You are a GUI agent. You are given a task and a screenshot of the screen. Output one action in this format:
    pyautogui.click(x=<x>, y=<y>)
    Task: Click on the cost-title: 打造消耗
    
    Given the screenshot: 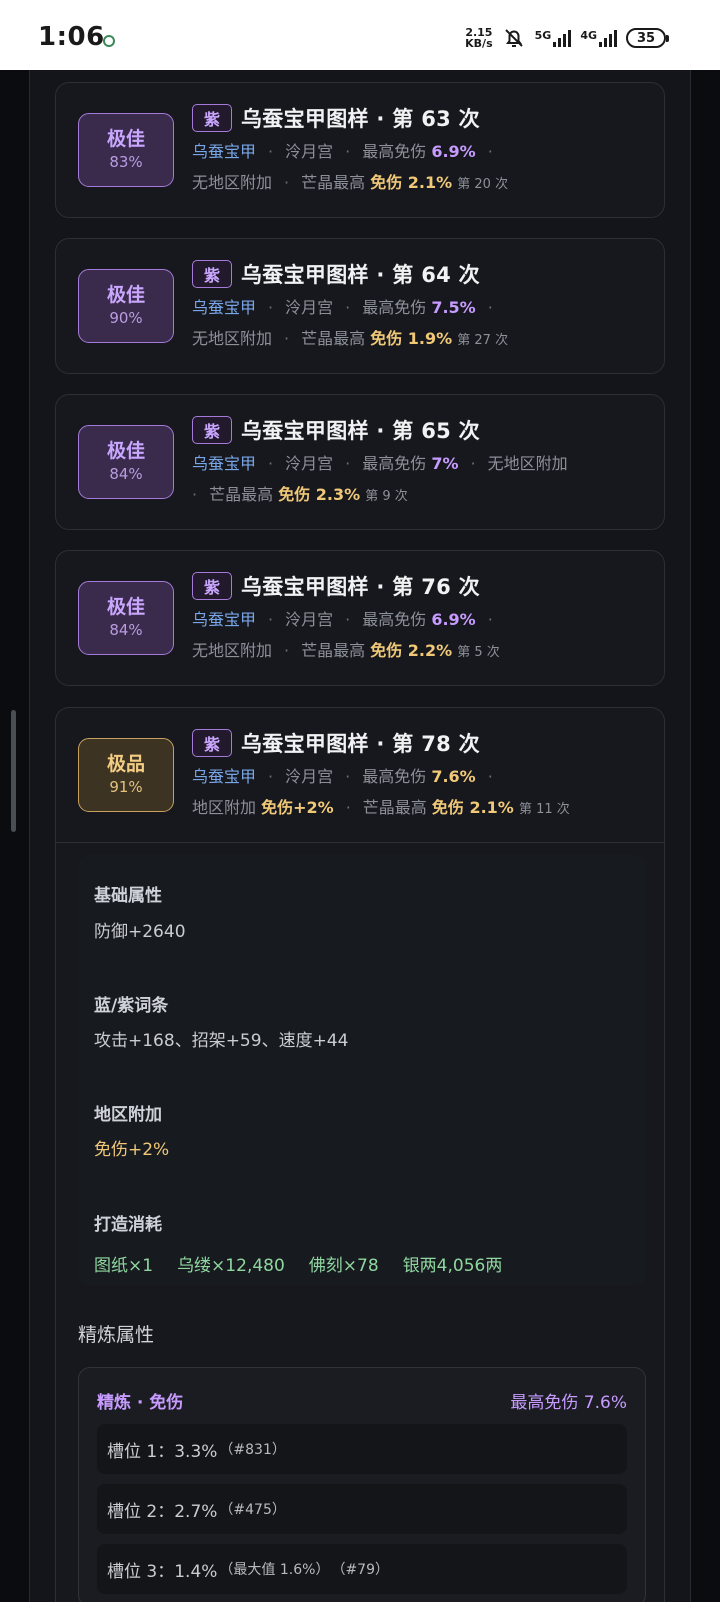 What is the action you would take?
    pyautogui.click(x=128, y=1225)
    